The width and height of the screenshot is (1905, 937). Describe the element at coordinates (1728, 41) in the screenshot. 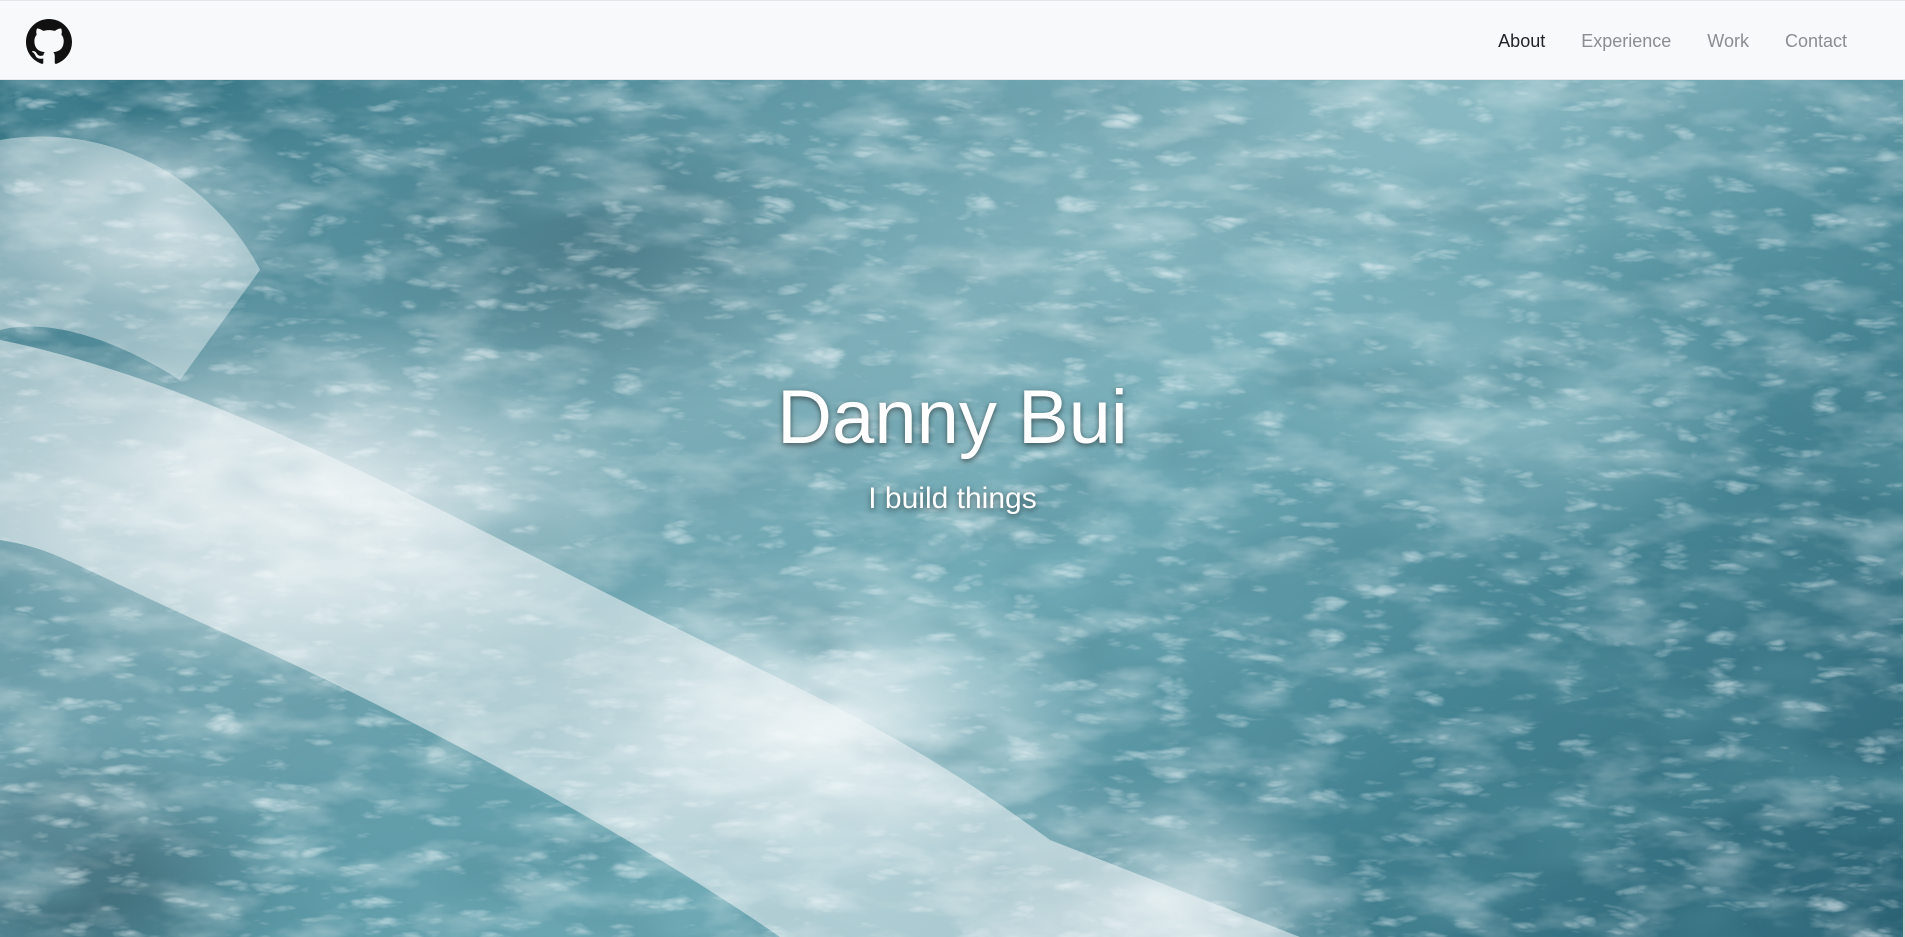

I see `nav-work: Work` at that location.